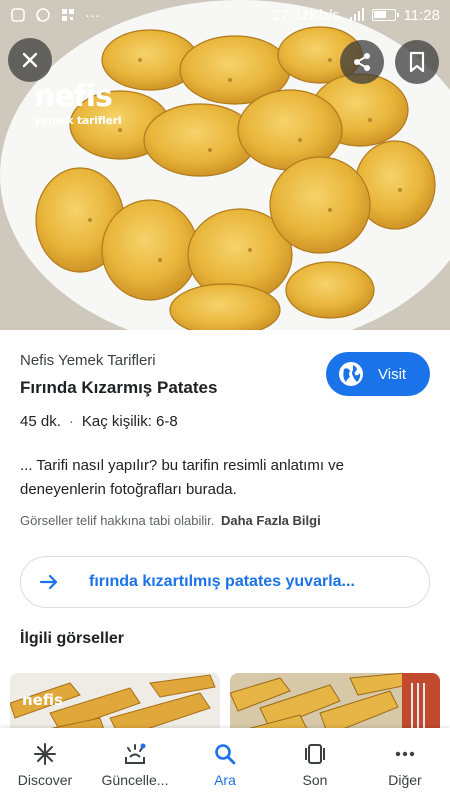 The width and height of the screenshot is (450, 800). What do you see at coordinates (351, 374) in the screenshot?
I see `globe-icon` at bounding box center [351, 374].